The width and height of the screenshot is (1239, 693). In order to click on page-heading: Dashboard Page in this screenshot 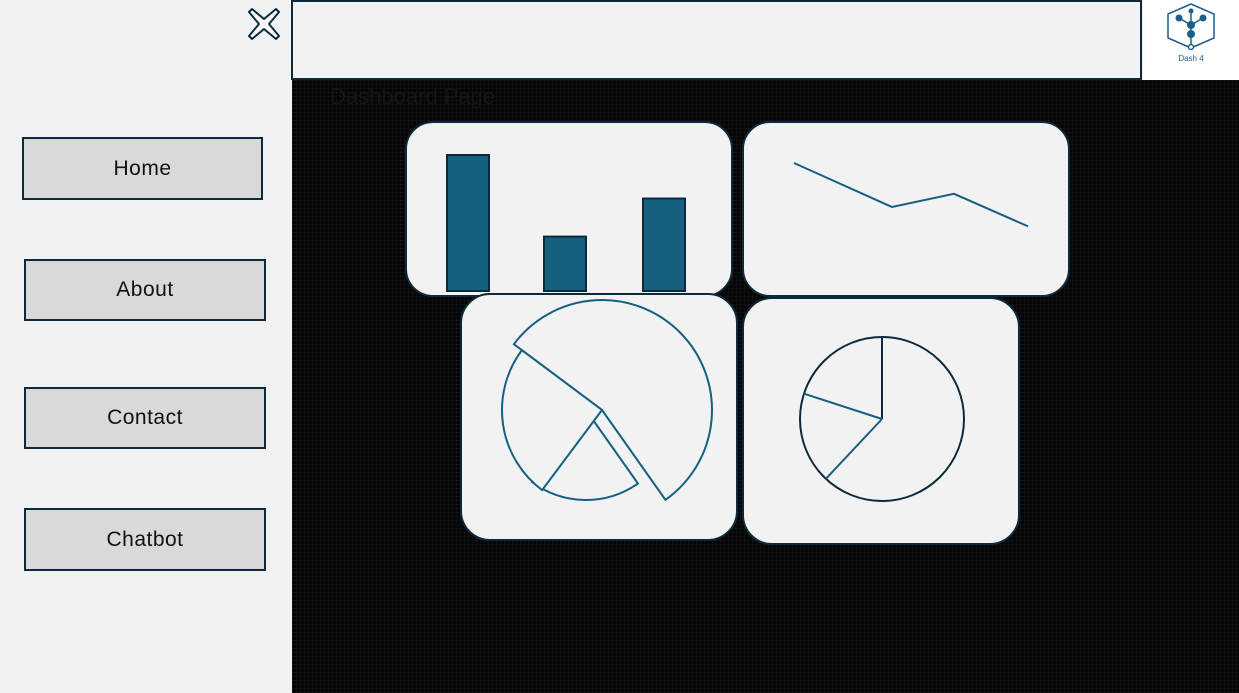, I will do `click(413, 96)`.